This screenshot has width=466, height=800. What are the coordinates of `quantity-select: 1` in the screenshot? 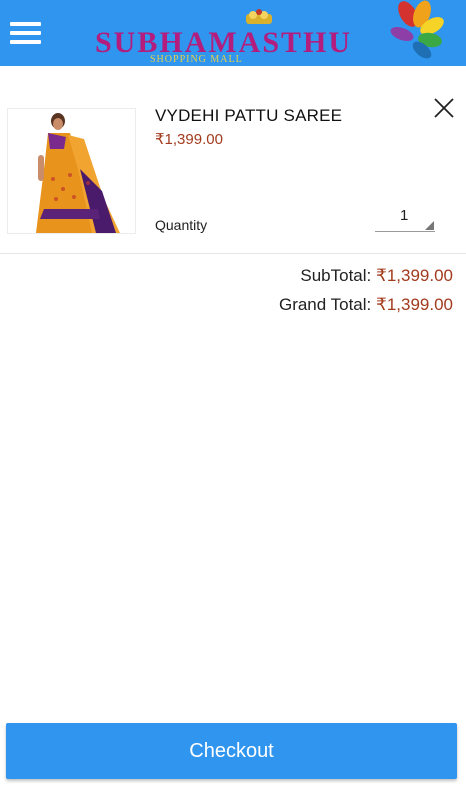 It's located at (405, 218).